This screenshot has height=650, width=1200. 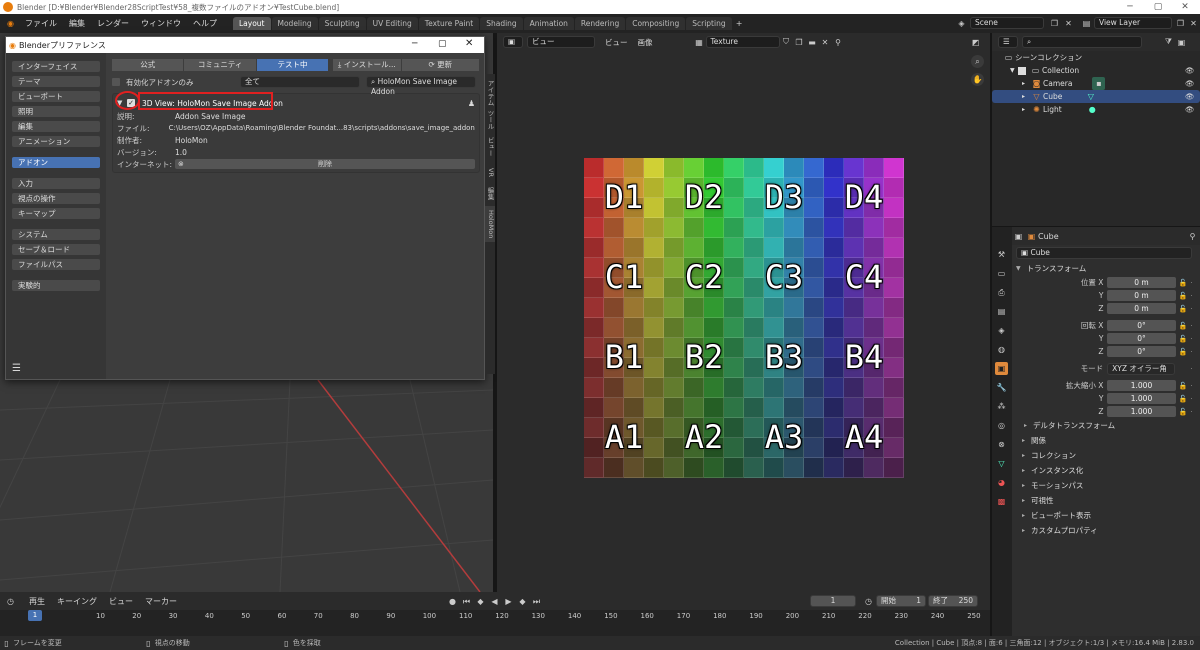 I want to click on location-z-field: 0 m, so click(x=1141, y=308).